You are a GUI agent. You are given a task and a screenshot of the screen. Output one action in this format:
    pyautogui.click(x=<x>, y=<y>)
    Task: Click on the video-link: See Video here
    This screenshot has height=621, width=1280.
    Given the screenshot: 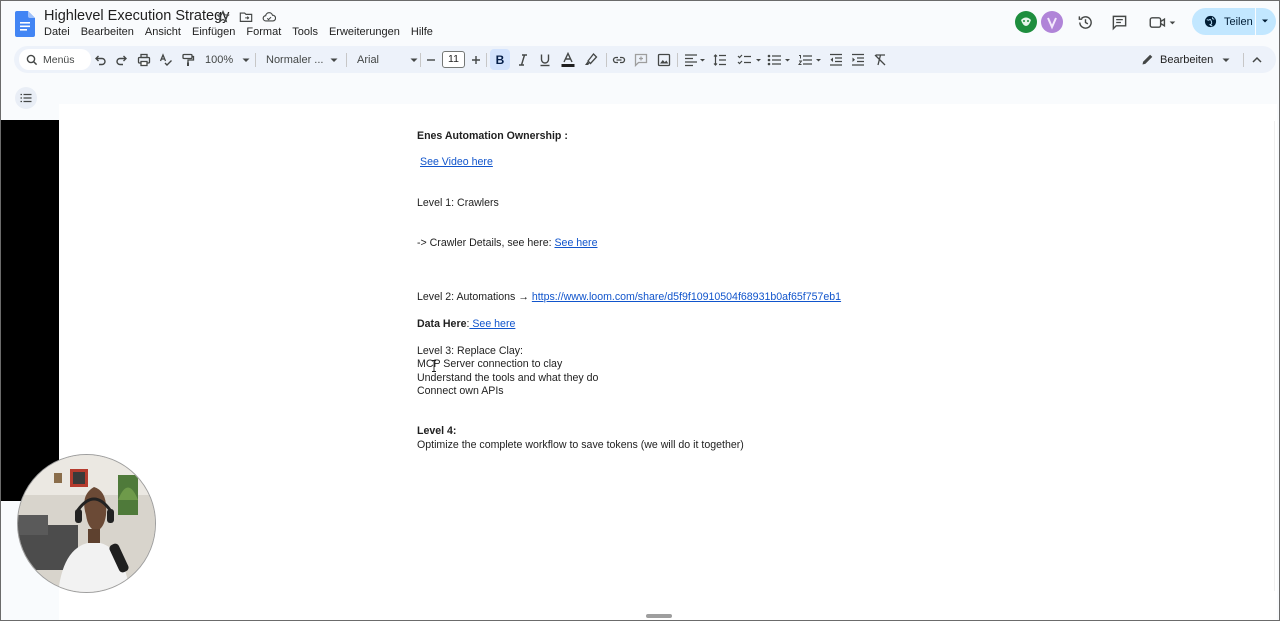 What is the action you would take?
    pyautogui.click(x=456, y=162)
    